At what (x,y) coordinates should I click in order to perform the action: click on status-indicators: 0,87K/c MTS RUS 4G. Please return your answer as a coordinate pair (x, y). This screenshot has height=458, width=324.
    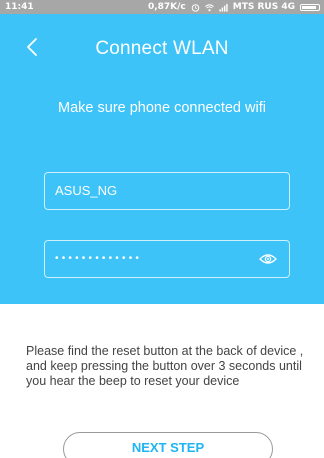
    Looking at the image, I should click on (234, 7).